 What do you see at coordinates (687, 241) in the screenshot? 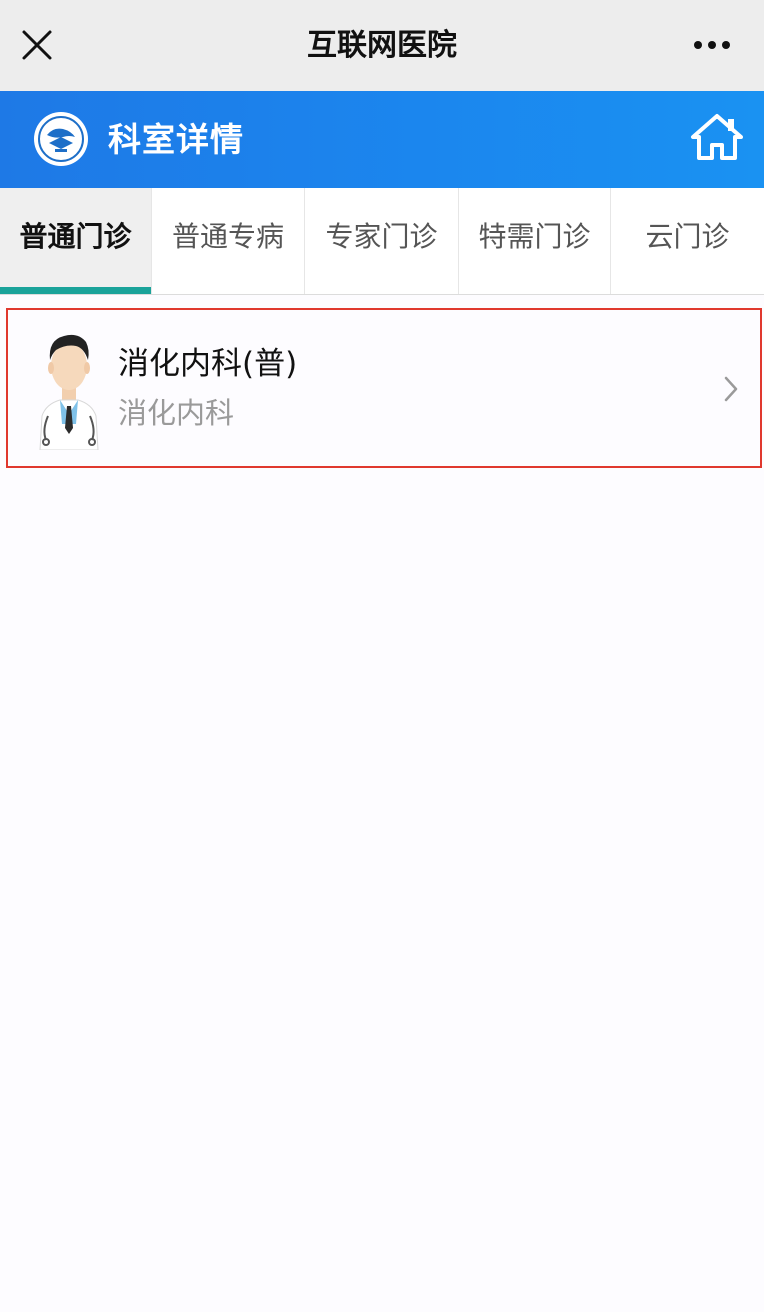
I see `tab-cloud-clinic: 云门诊` at bounding box center [687, 241].